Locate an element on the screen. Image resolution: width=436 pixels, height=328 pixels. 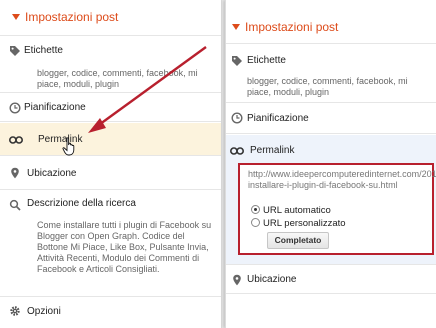
options-section: Opzioni is located at coordinates (110, 313).